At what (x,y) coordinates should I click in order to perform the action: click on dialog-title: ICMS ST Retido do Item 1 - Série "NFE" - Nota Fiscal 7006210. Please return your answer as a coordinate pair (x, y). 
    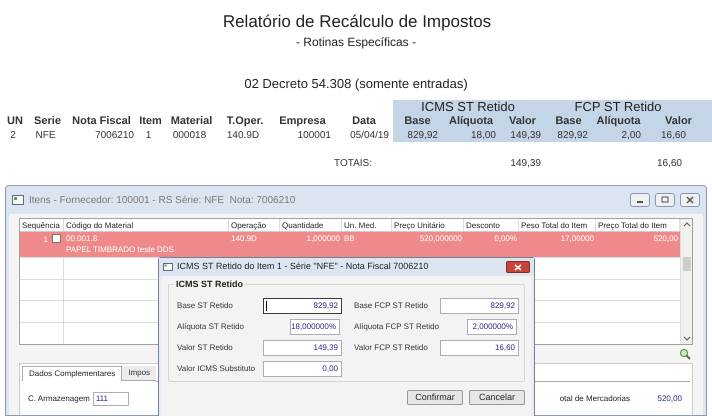
    Looking at the image, I should click on (302, 267).